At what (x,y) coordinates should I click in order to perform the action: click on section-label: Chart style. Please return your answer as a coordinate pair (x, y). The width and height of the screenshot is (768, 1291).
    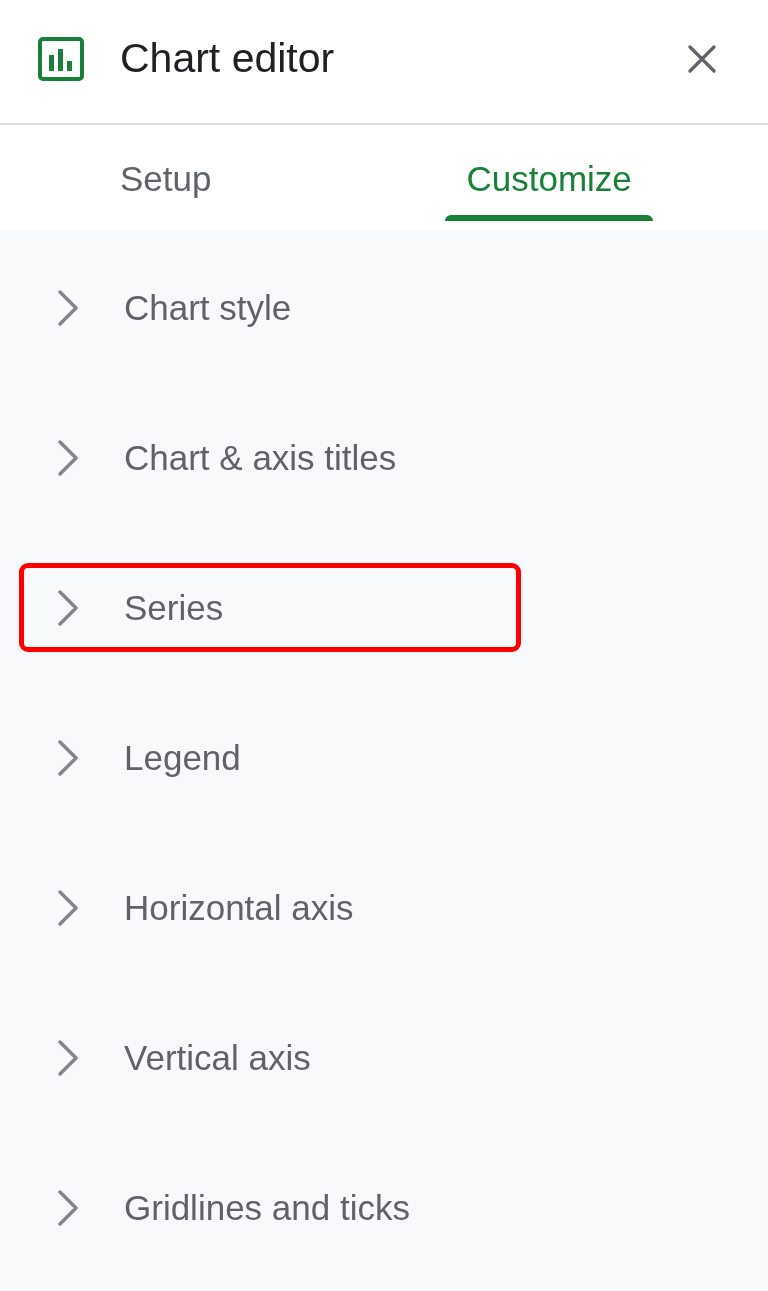
    Looking at the image, I should click on (208, 307).